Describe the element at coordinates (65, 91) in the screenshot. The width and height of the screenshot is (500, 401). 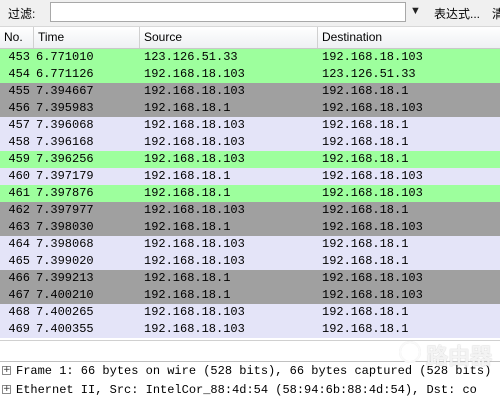
I see `packet-time: 7.394667` at that location.